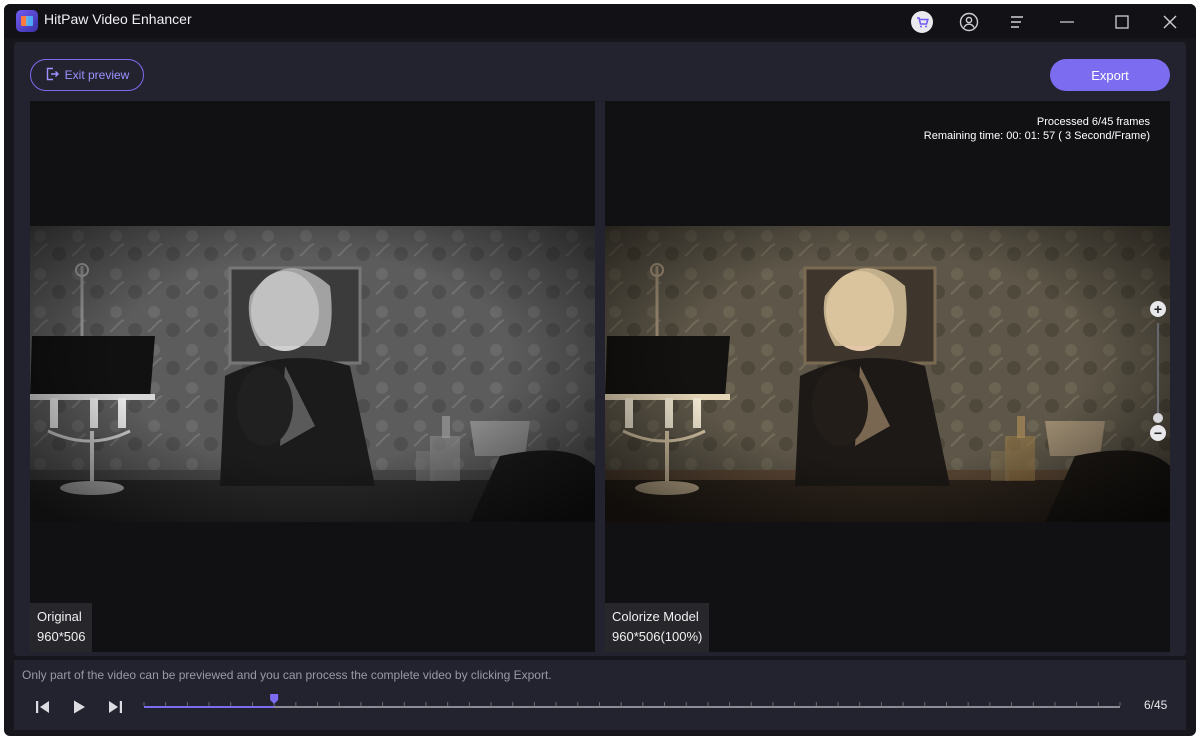  What do you see at coordinates (922, 22) in the screenshot?
I see `cart-icon` at bounding box center [922, 22].